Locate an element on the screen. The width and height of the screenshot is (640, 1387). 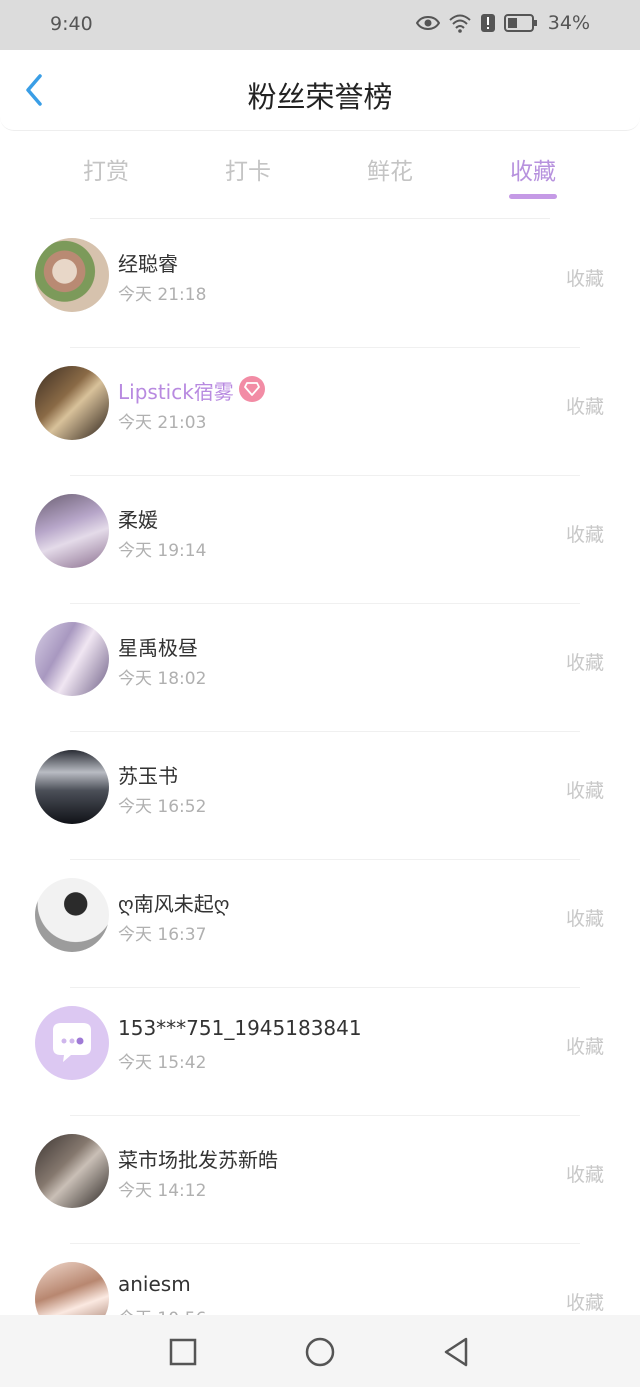
default-avatar is located at coordinates (72, 1043).